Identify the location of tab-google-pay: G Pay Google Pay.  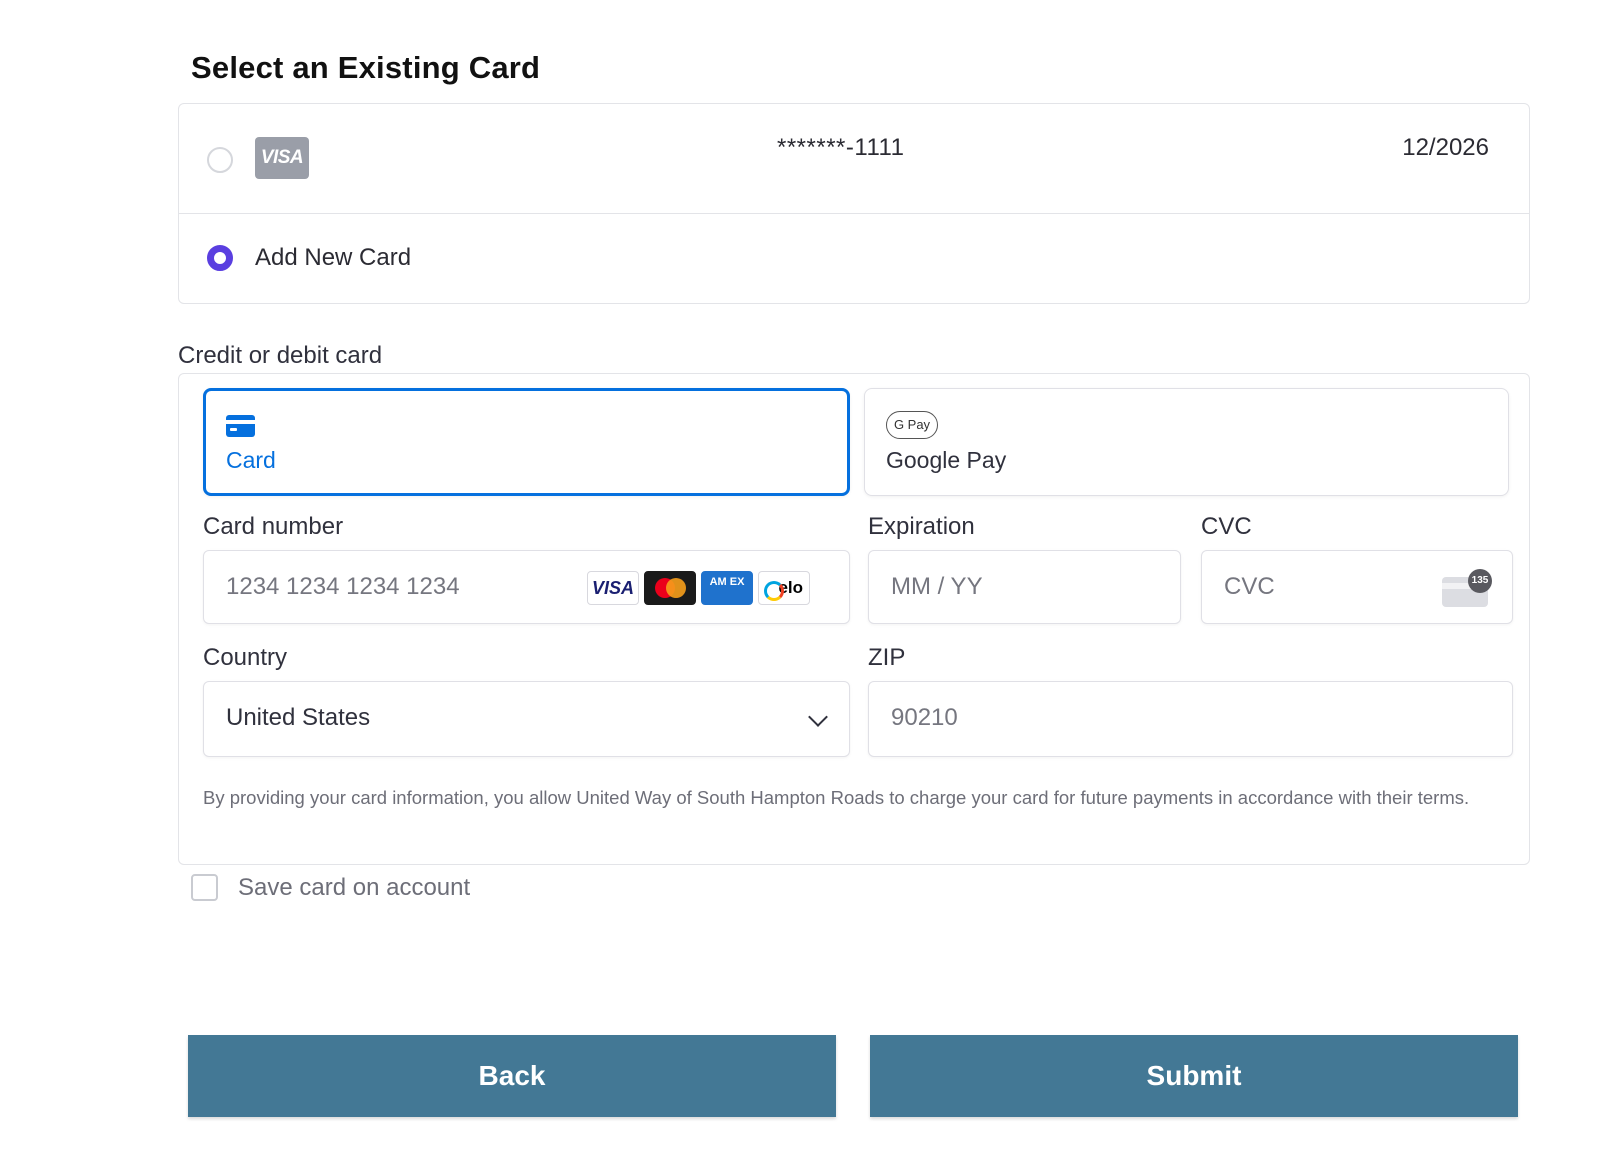
(1186, 442).